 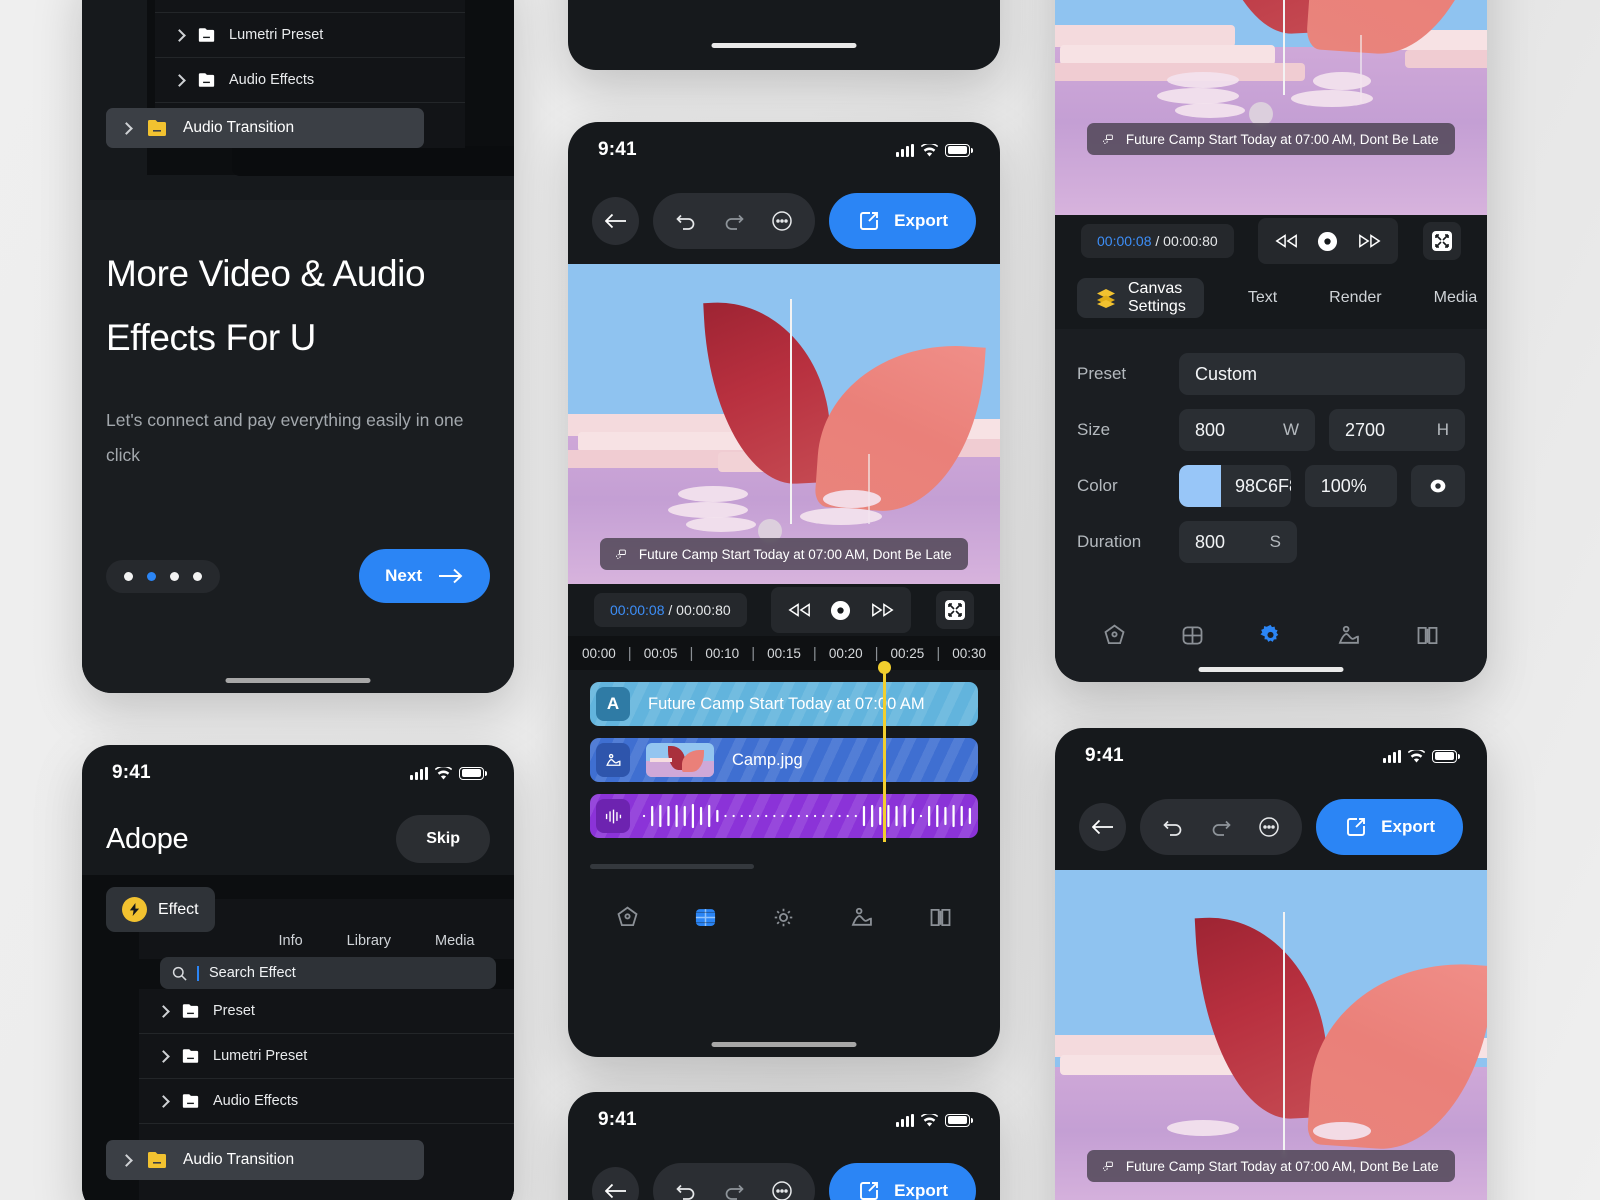 What do you see at coordinates (1263, 485) in the screenshot?
I see `color-hex: 98C6F8` at bounding box center [1263, 485].